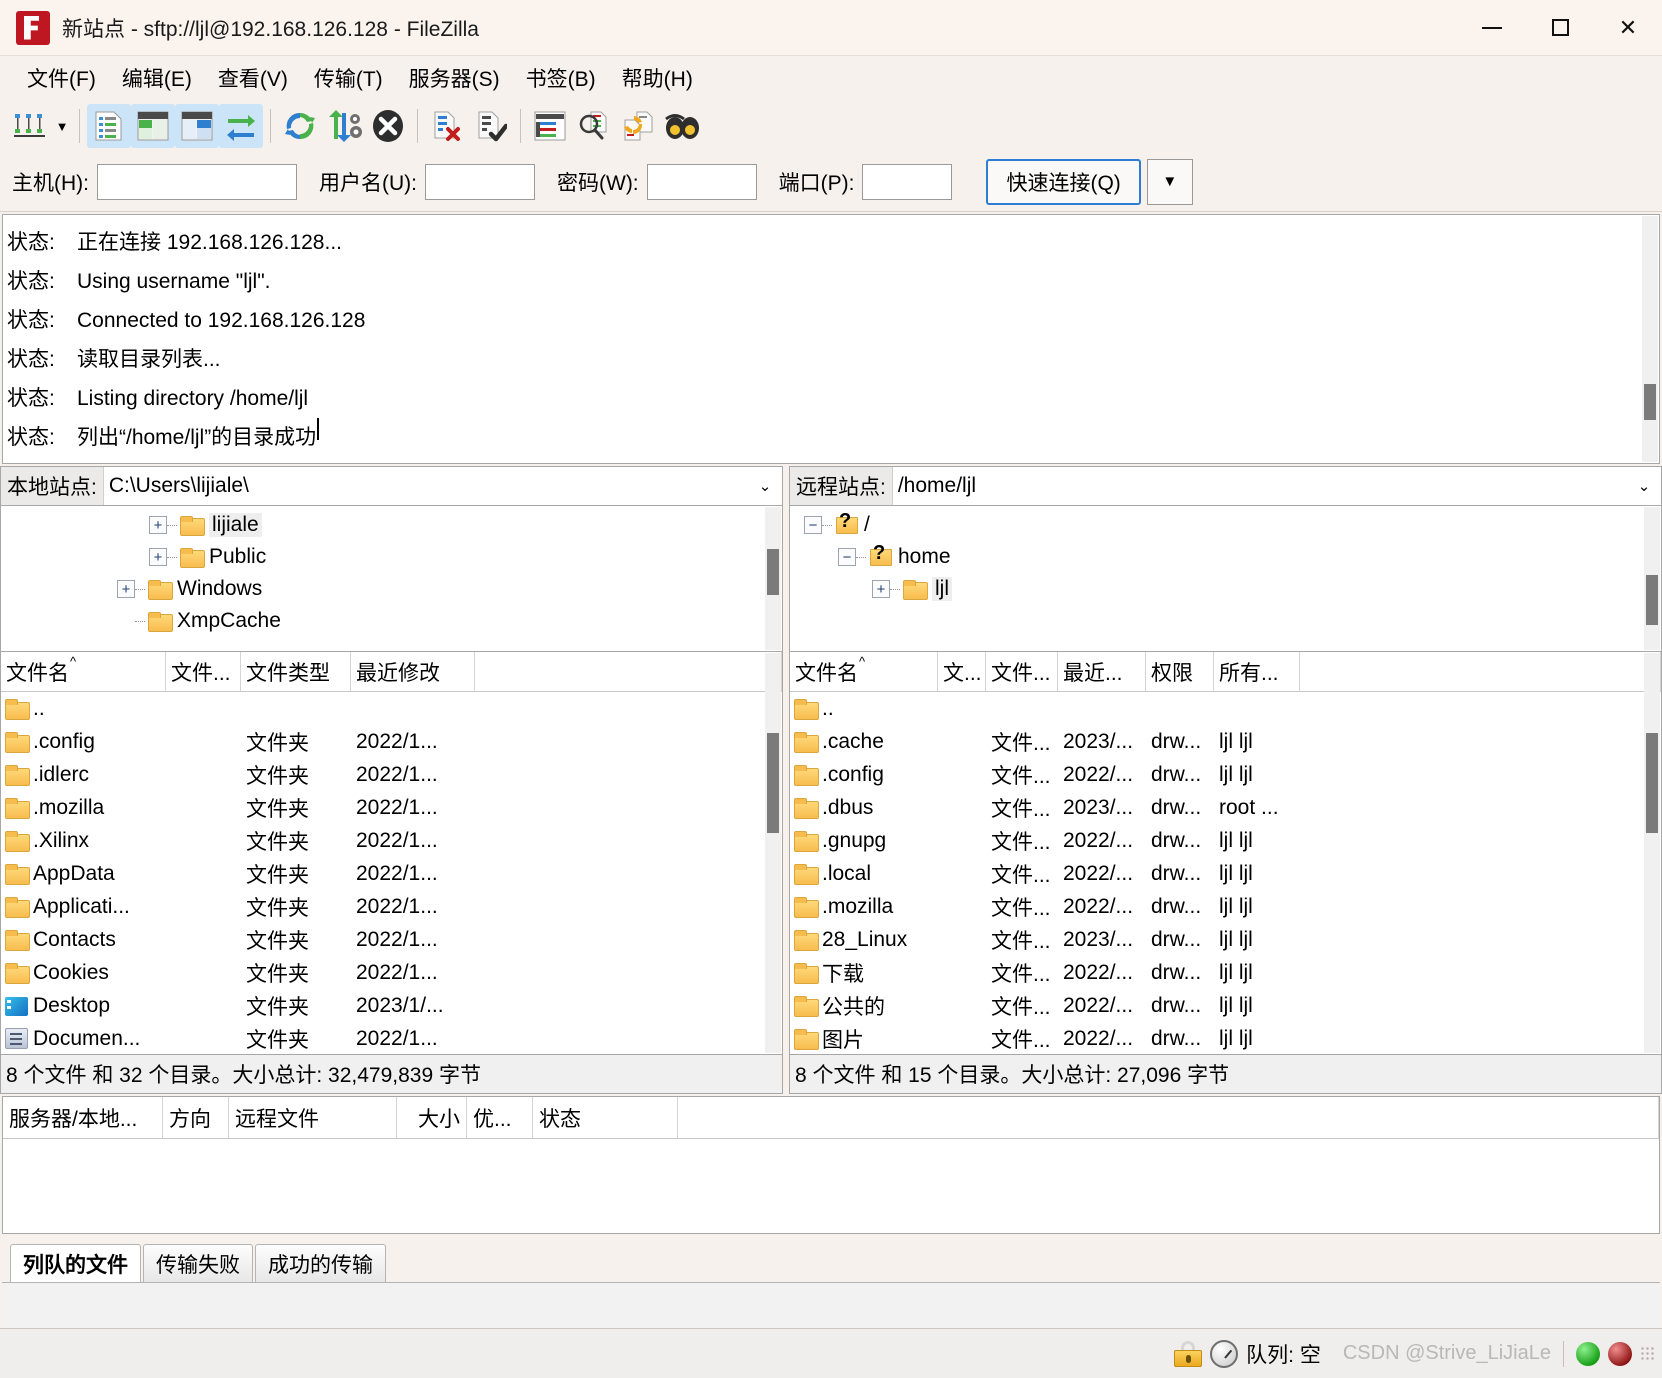 The height and width of the screenshot is (1378, 1662). Describe the element at coordinates (1652, 600) in the screenshot. I see `remote-tree-scrollbar-thumb` at that location.